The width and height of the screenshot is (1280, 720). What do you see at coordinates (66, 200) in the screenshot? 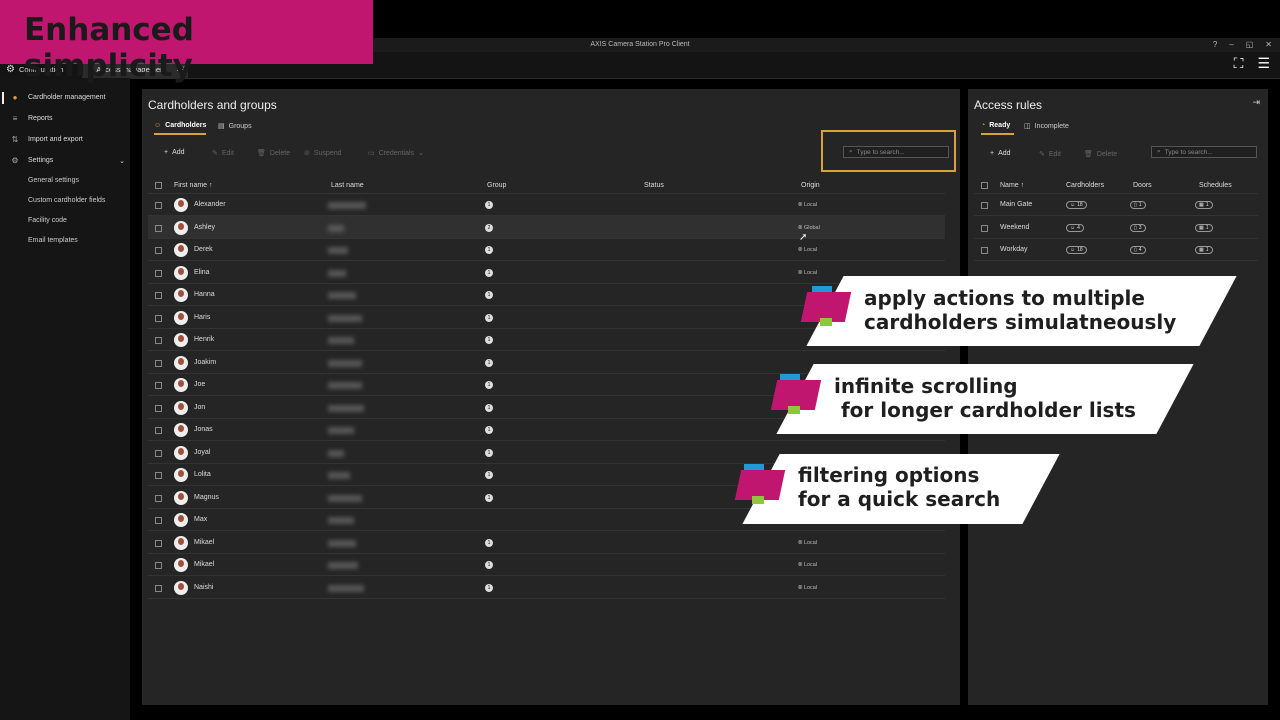
I see `sidebar-item-custom-fields: Custom cardholder fields` at bounding box center [66, 200].